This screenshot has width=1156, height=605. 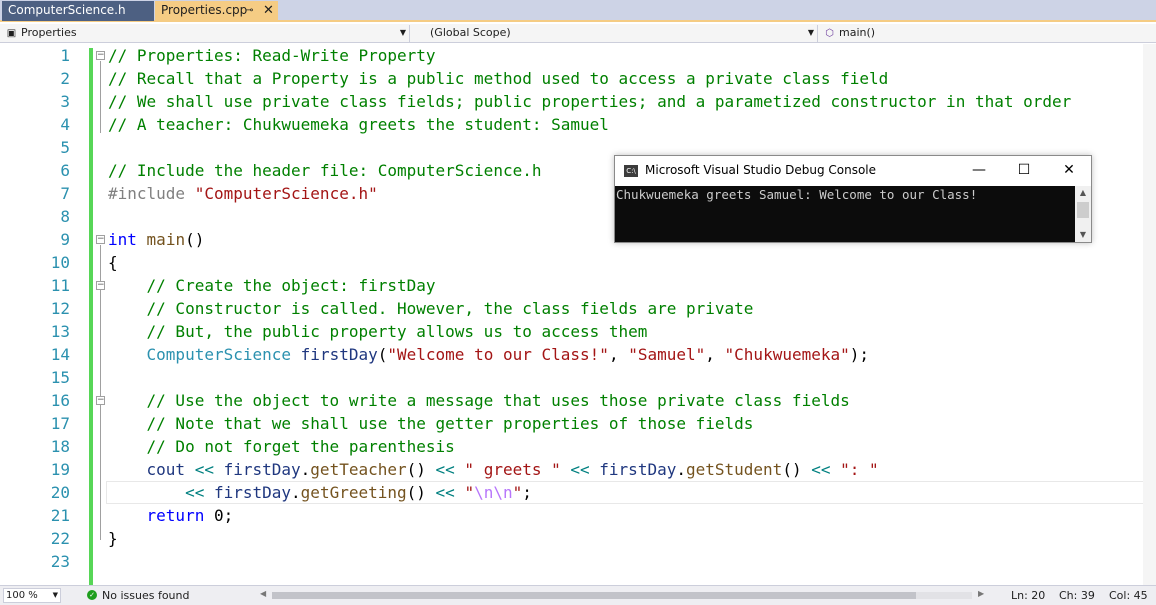 I want to click on char-indicator: Ch: 39, so click(x=1077, y=595).